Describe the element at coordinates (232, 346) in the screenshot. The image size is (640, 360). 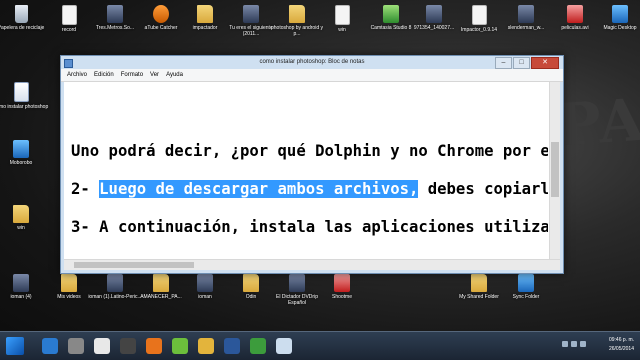
I see `word-icon` at that location.